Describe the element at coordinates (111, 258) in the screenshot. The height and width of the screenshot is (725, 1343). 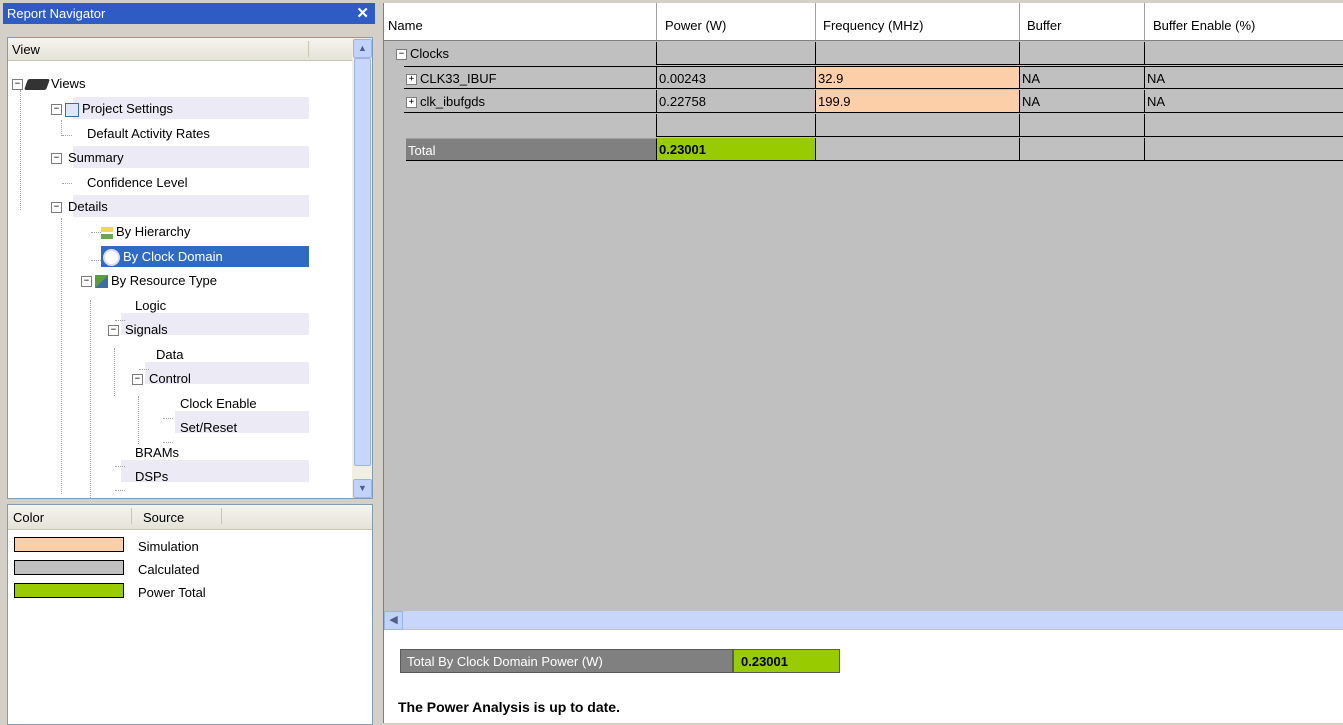
I see `stopwatch-icon` at that location.